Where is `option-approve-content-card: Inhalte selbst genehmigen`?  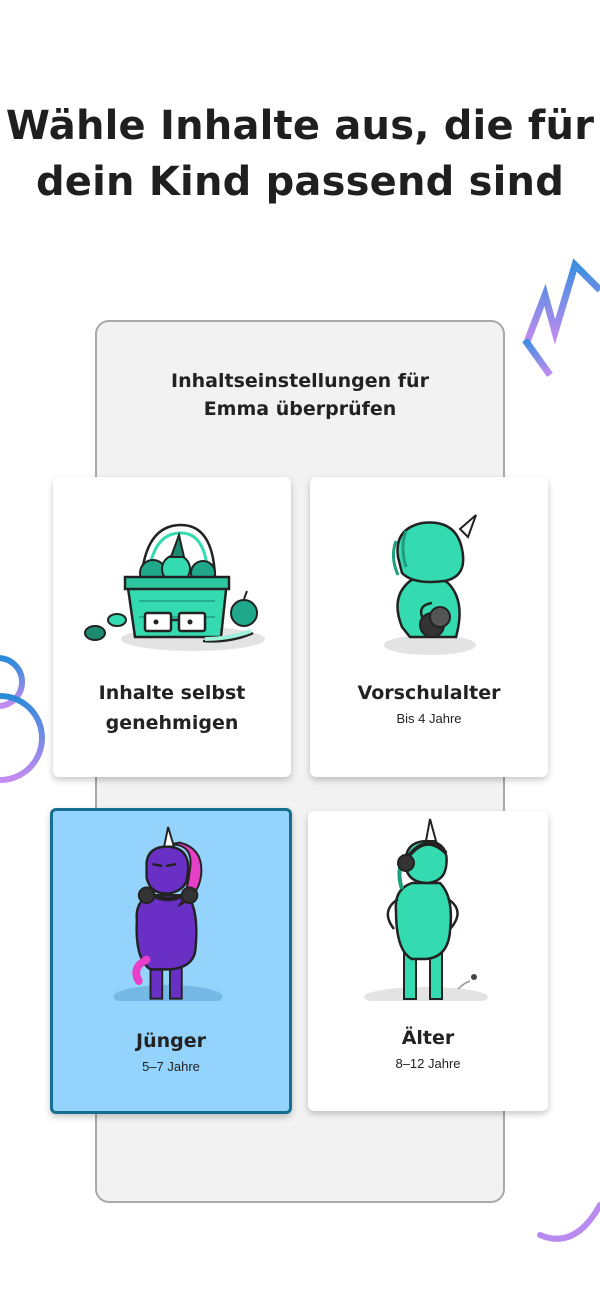
option-approve-content-card: Inhalte selbst genehmigen is located at coordinates (172, 627).